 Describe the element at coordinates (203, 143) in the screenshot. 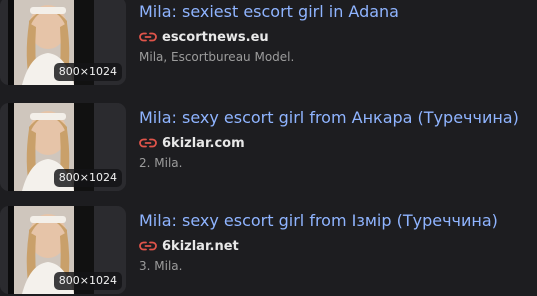

I see `result-domain: 6kizlar.com` at that location.